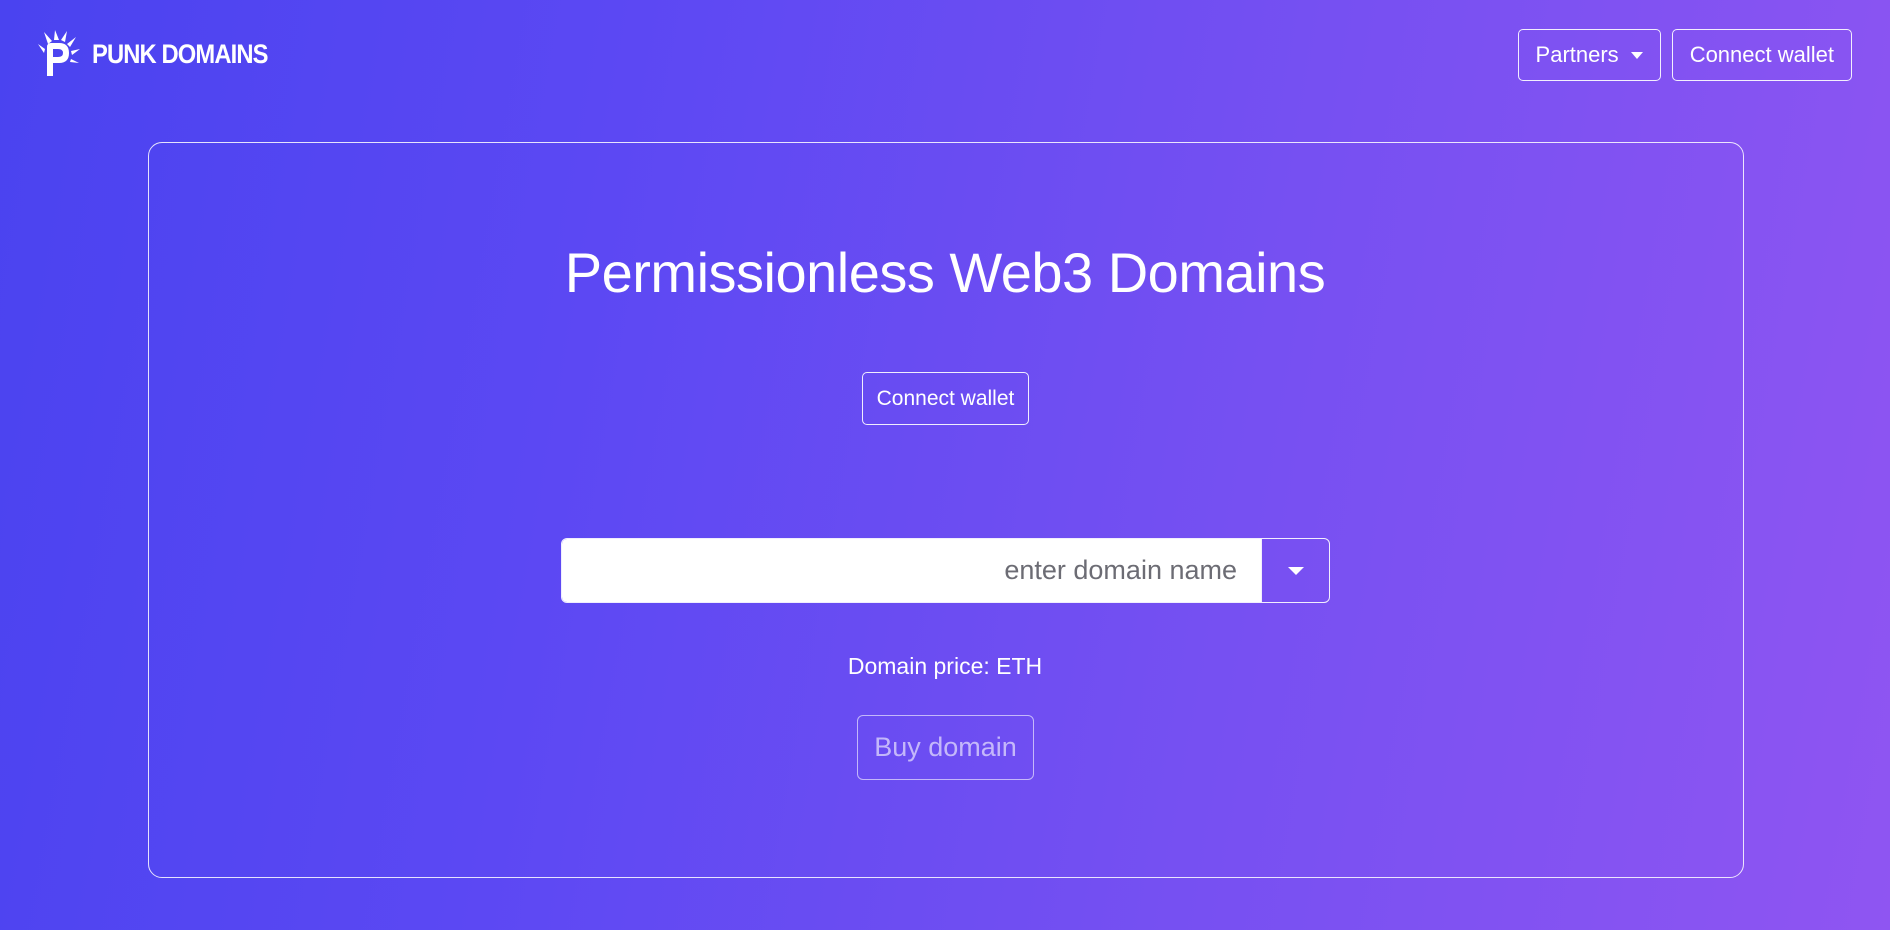  I want to click on punk-domains-logo-icon, so click(59, 53).